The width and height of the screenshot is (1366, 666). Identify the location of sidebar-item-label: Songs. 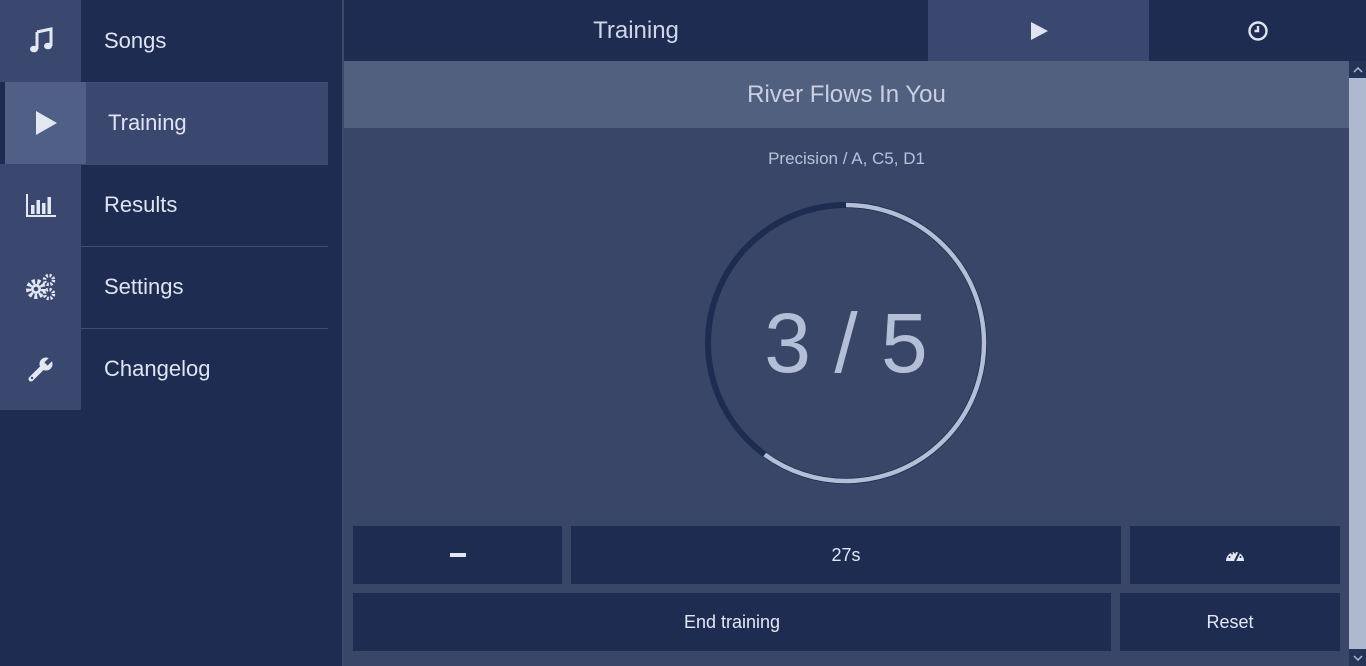
(135, 40).